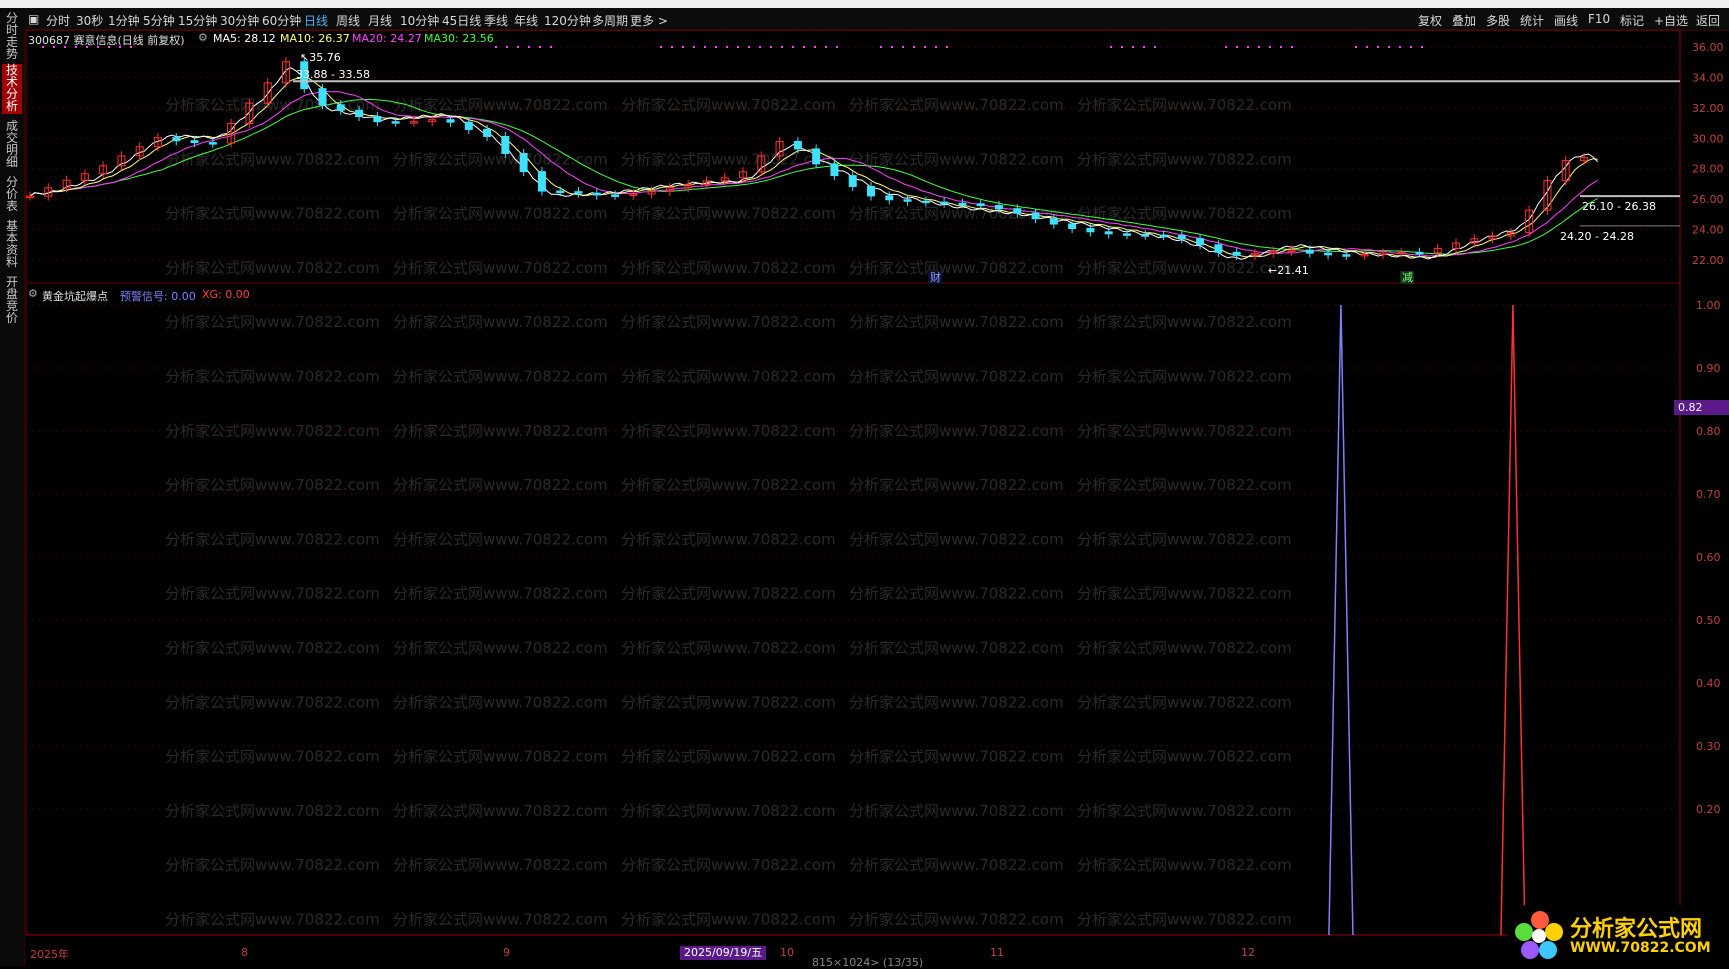 Image resolution: width=1729 pixels, height=969 pixels. I want to click on price-tick-label: 22.00, so click(1708, 260).